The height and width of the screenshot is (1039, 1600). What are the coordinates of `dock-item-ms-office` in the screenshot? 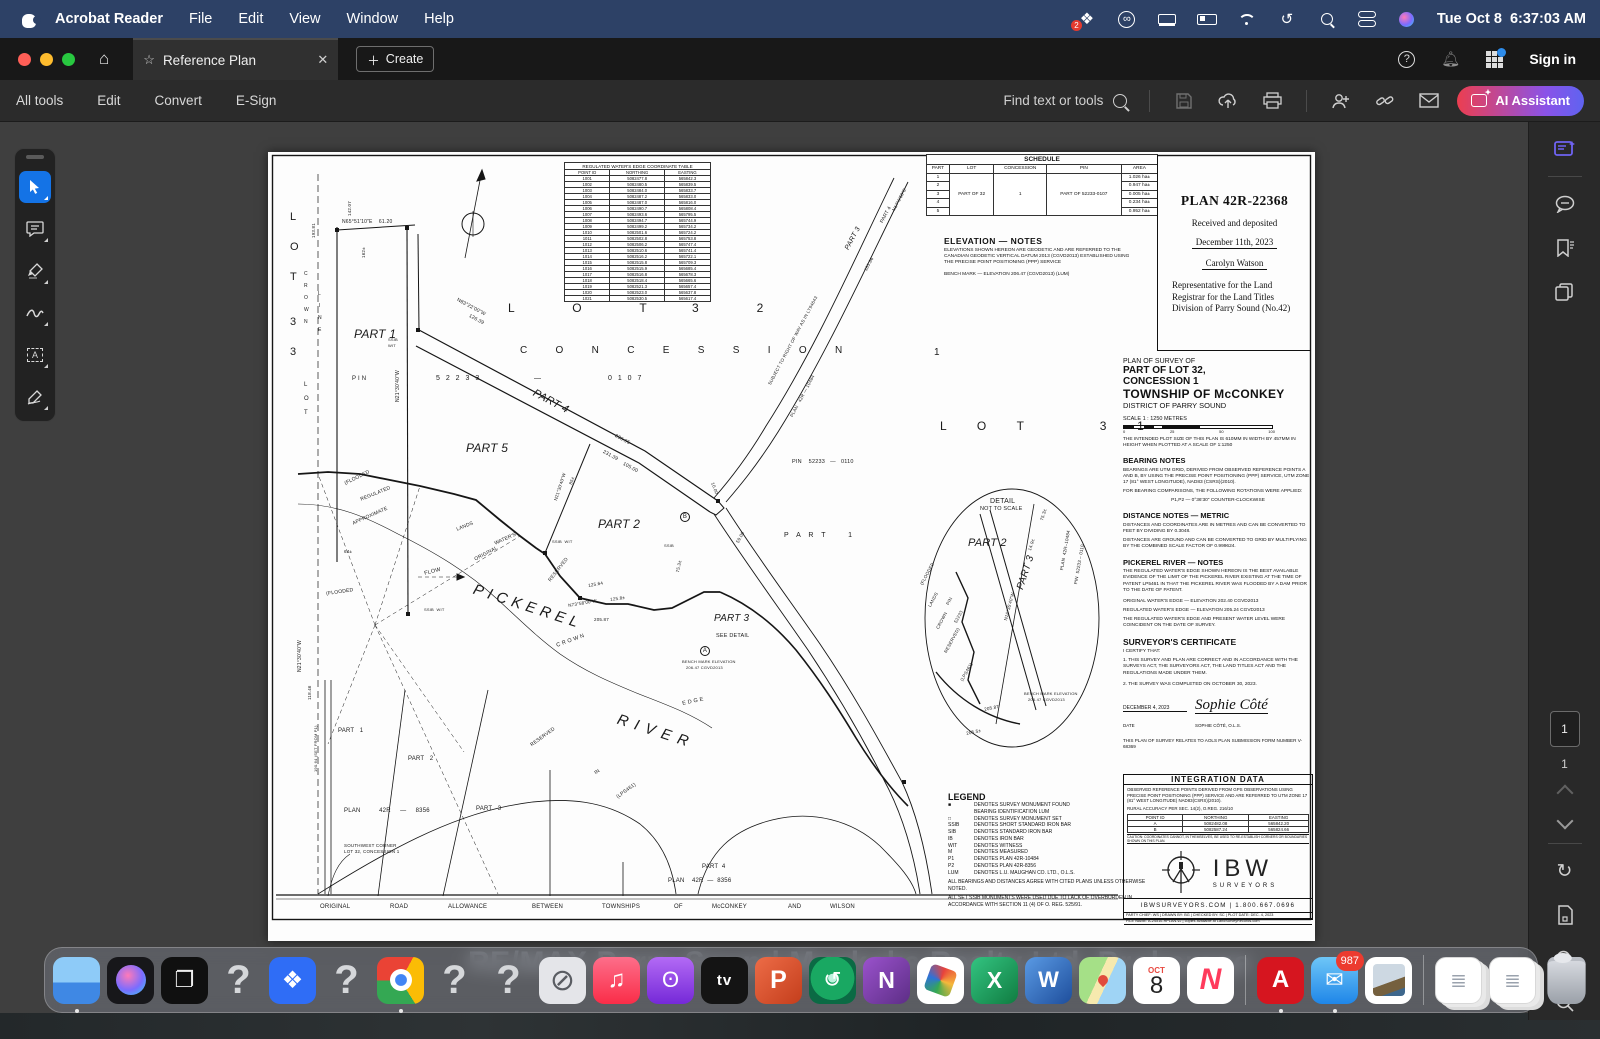 It's located at (940, 980).